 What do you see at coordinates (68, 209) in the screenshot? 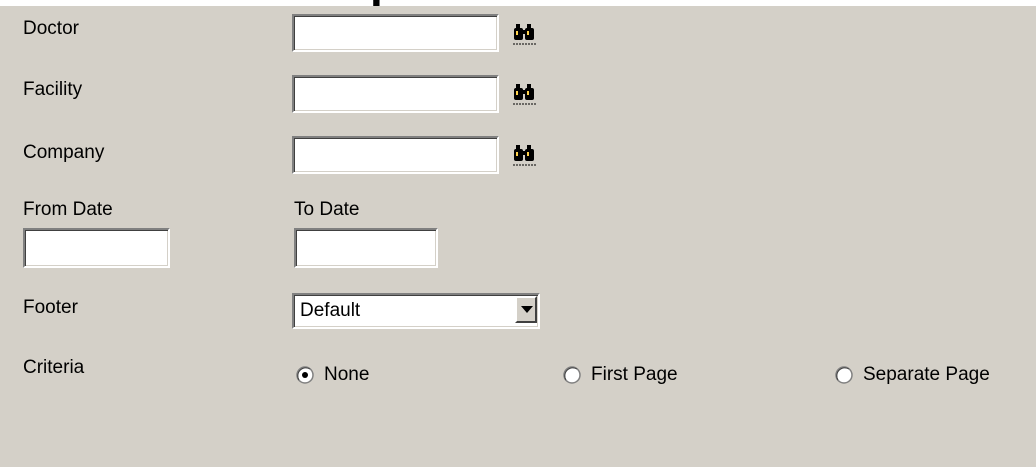
I see `from-date-label: From Date` at bounding box center [68, 209].